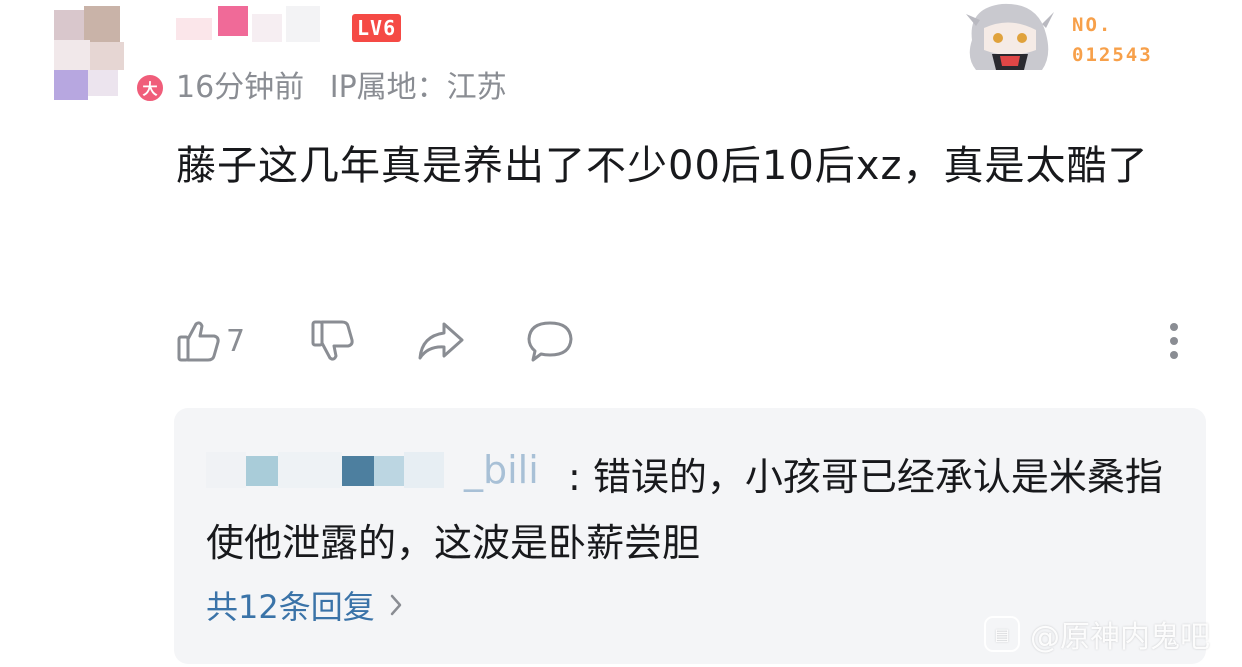 This screenshot has width=1242, height=667. I want to click on tieba-logo-icon: ▤, so click(1002, 634).